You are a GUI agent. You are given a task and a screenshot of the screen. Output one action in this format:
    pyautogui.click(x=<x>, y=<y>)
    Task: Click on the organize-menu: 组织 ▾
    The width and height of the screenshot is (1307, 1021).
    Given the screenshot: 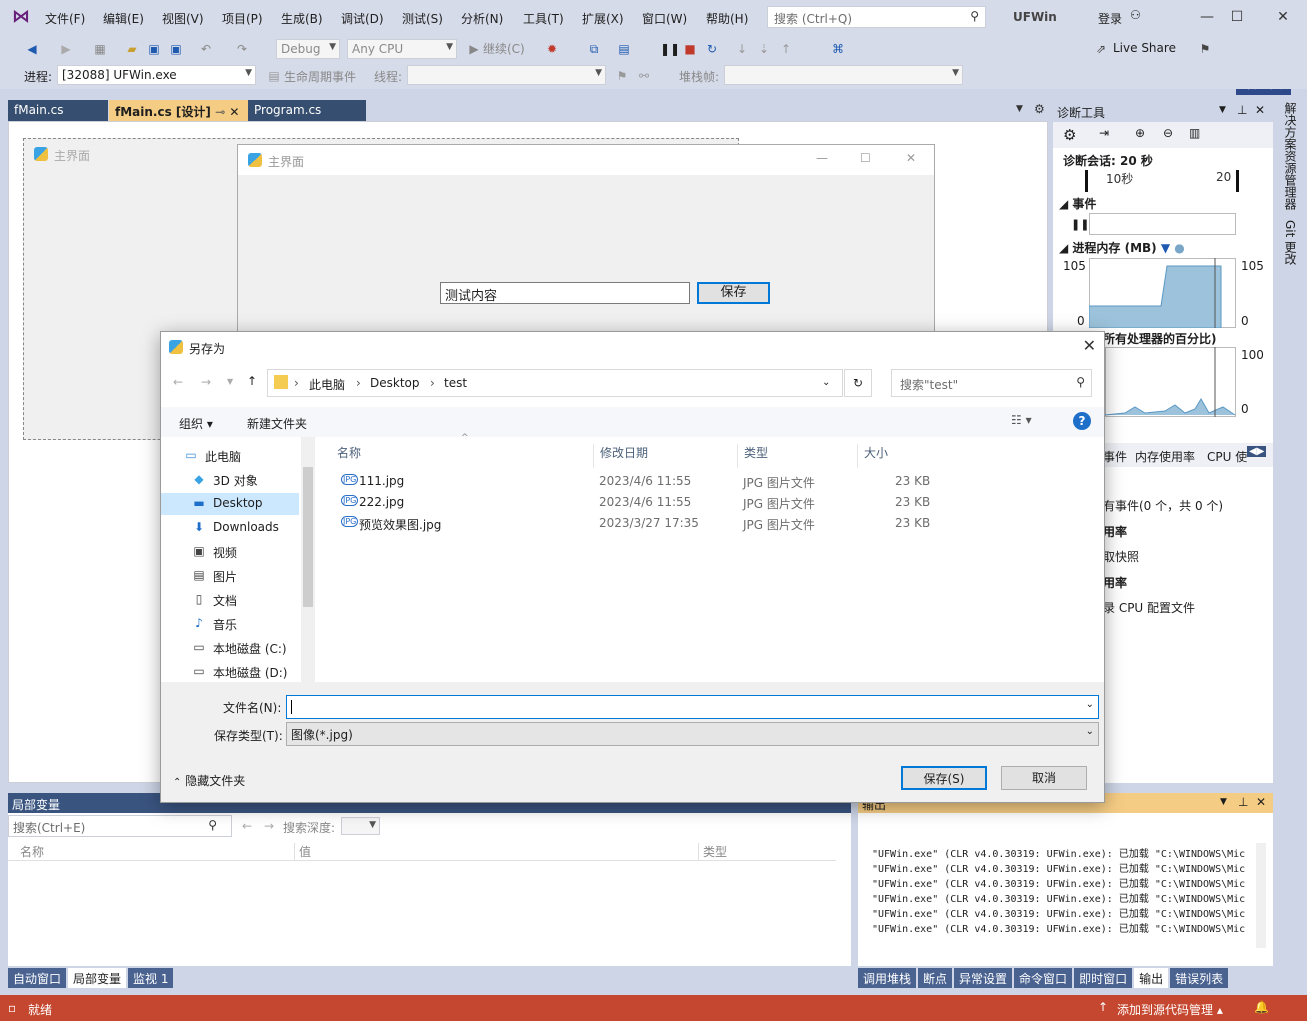 What is the action you would take?
    pyautogui.click(x=196, y=423)
    